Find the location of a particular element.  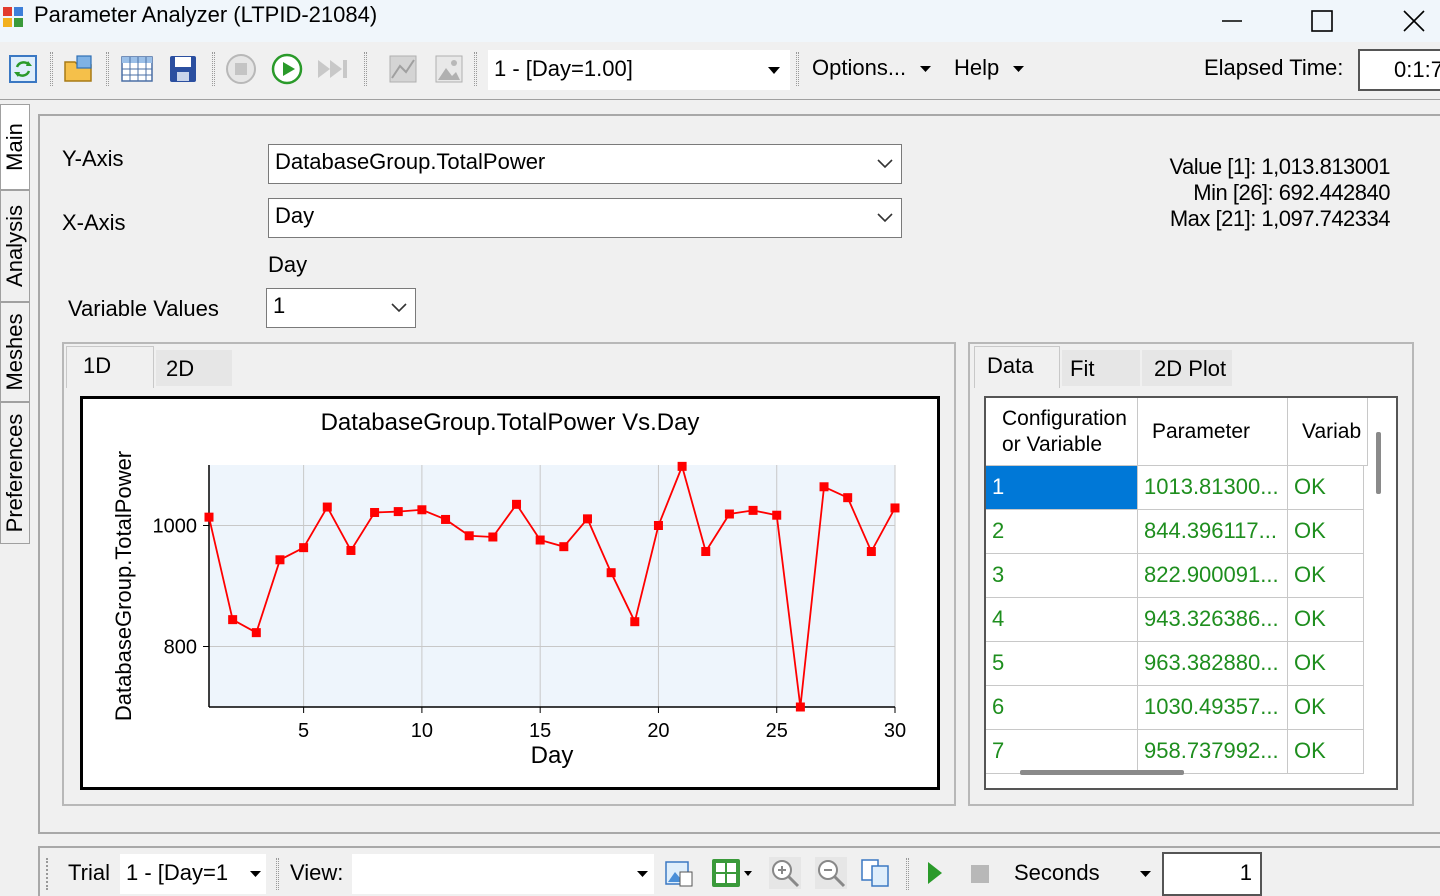

maximize-button is located at coordinates (1322, 21).